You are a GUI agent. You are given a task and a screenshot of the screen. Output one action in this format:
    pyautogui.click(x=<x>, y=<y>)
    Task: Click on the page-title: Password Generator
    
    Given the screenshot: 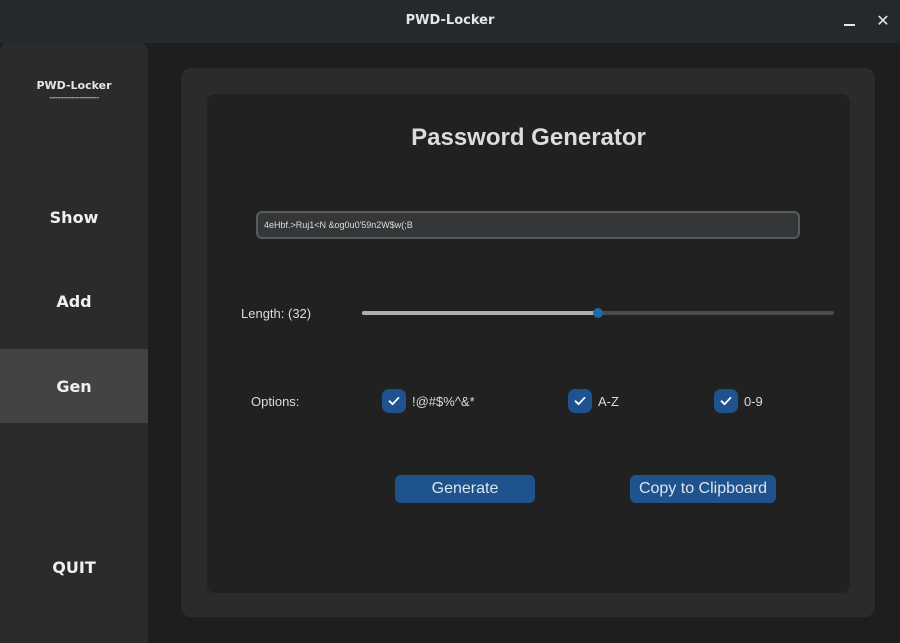 What is the action you would take?
    pyautogui.click(x=528, y=137)
    